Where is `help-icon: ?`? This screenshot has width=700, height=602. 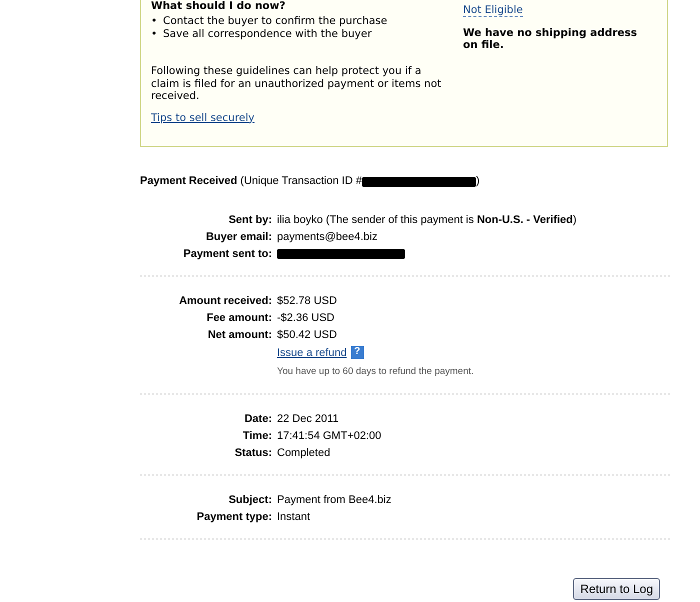
help-icon: ? is located at coordinates (357, 352).